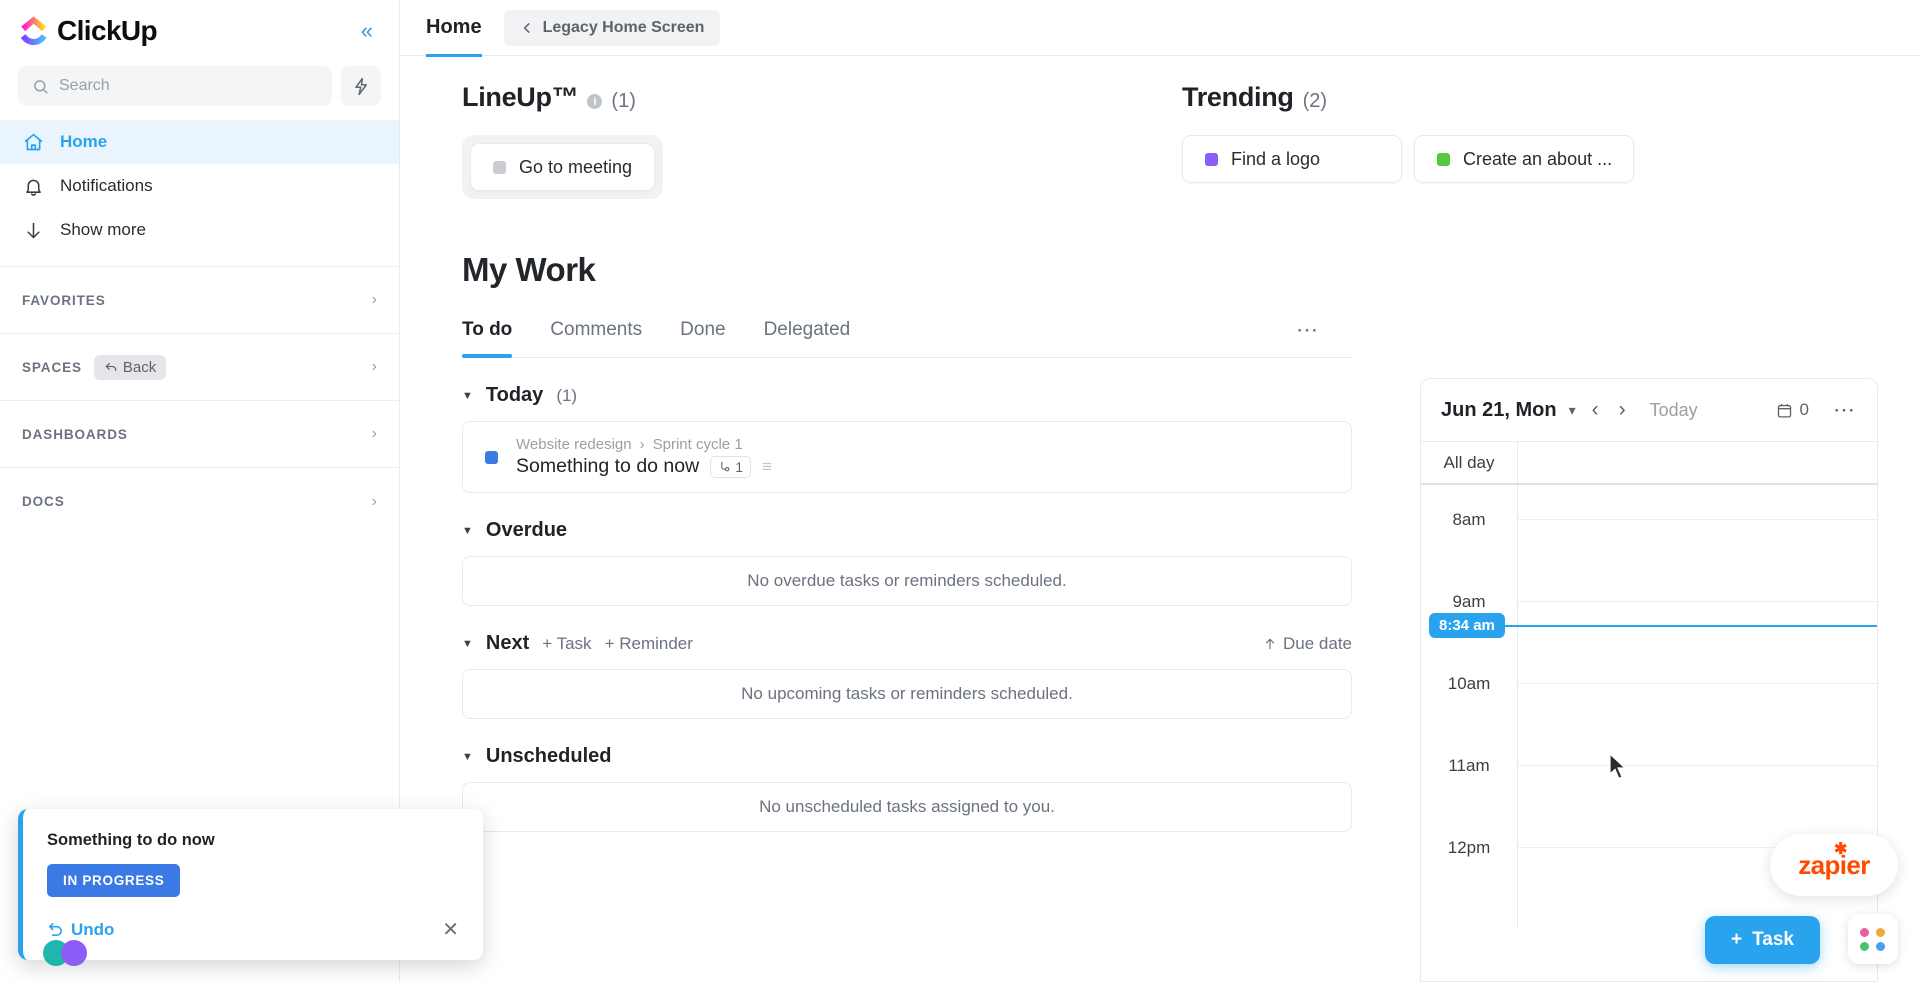  Describe the element at coordinates (649, 644) in the screenshot. I see `add-reminder-button: + Reminder` at that location.